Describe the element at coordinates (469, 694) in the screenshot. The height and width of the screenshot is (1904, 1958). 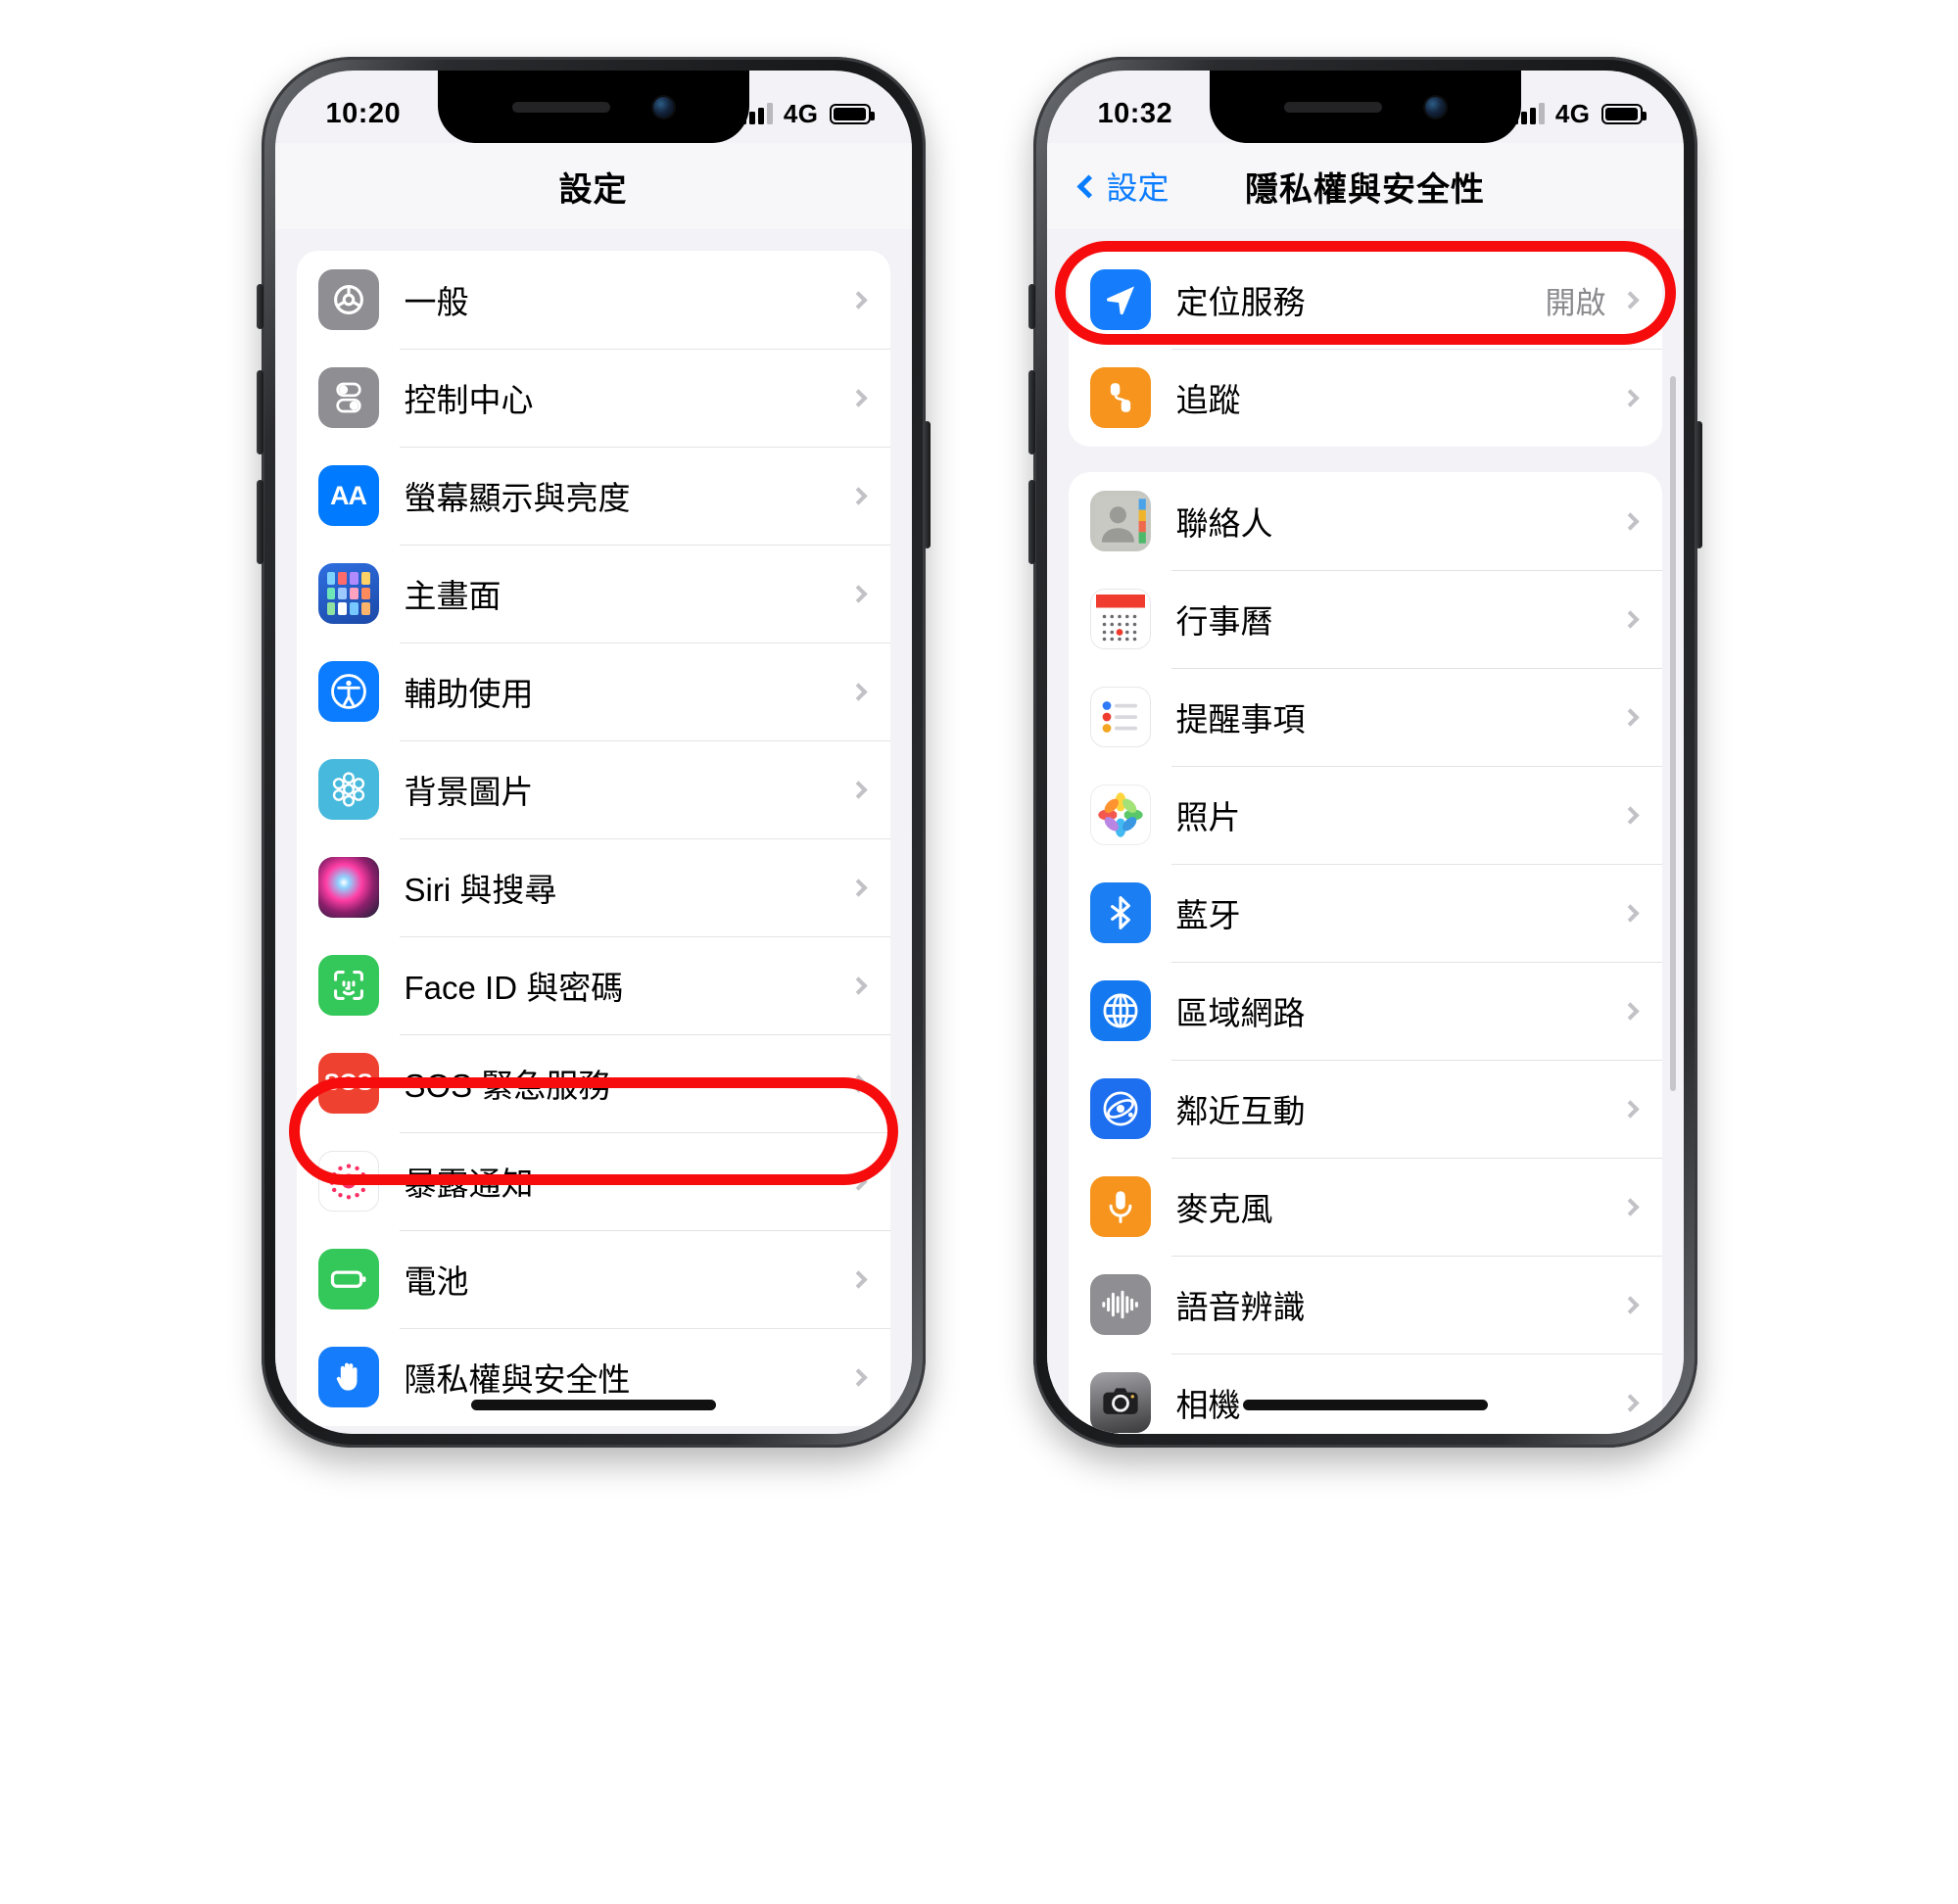
I see `settings-row-label: 輔助使用` at that location.